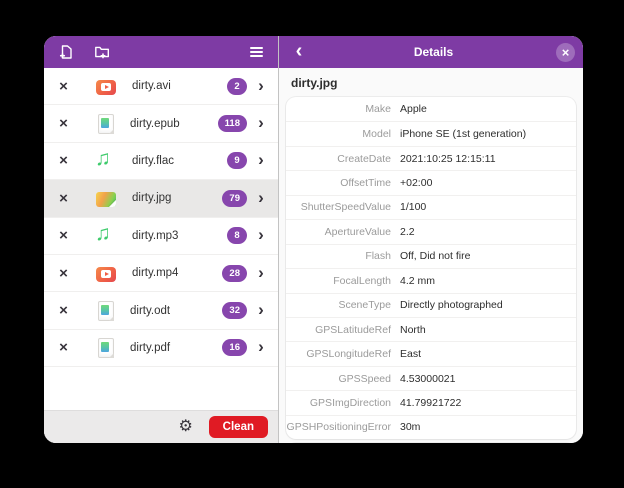 The height and width of the screenshot is (488, 624). I want to click on add-folder-icon, so click(102, 52).